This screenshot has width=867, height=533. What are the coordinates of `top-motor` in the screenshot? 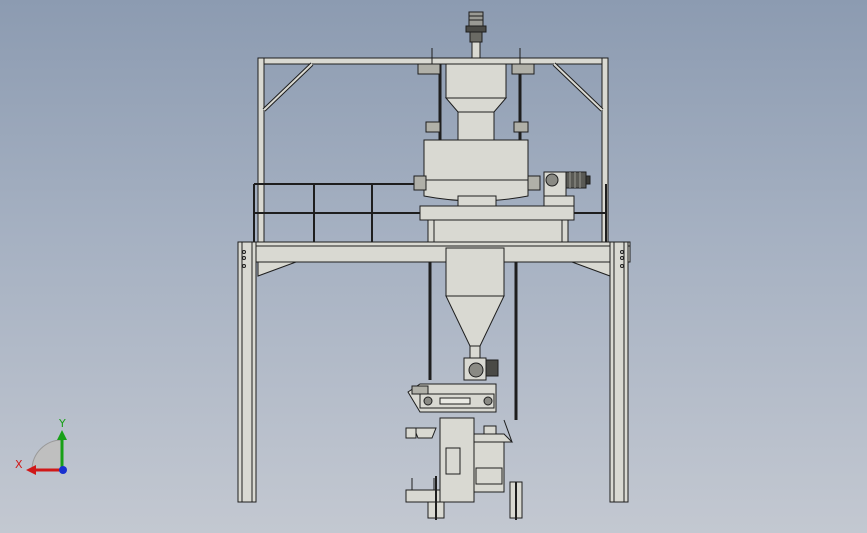 It's located at (476, 35).